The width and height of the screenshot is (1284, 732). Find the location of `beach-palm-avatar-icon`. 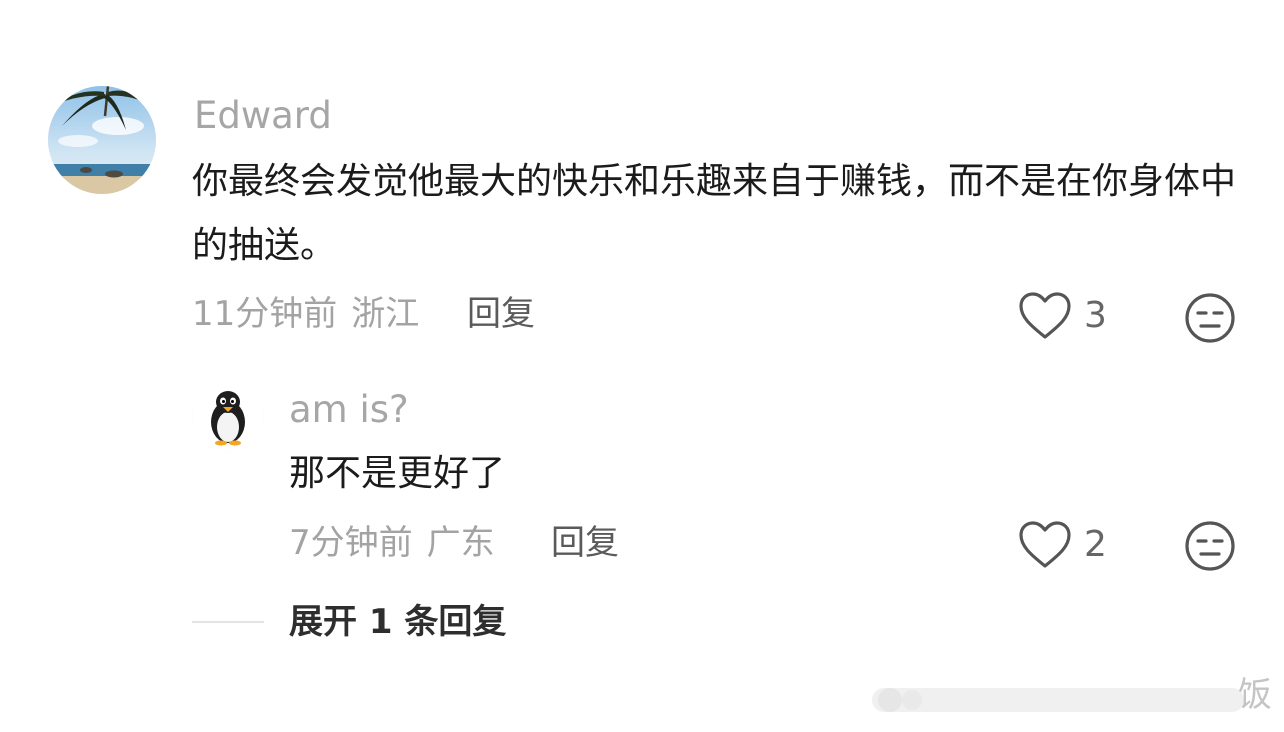

beach-palm-avatar-icon is located at coordinates (102, 140).